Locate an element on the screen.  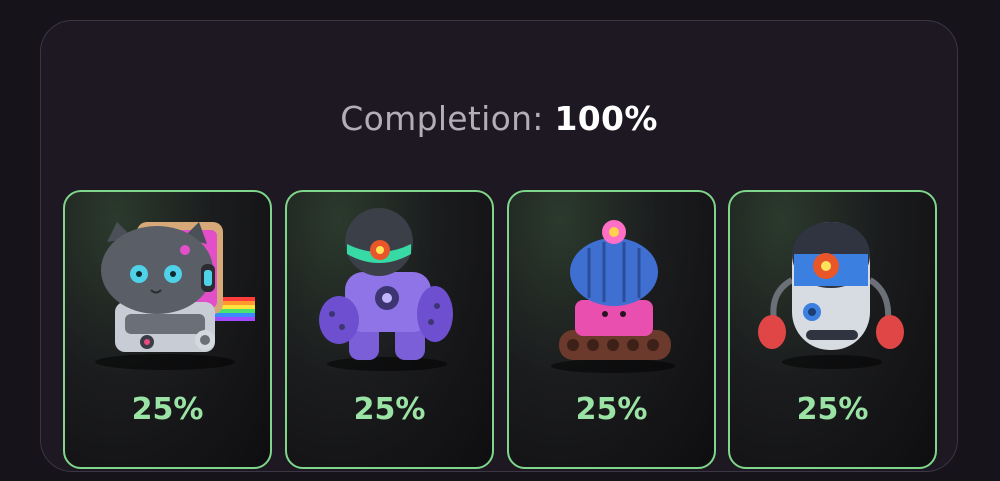
nft-card-cactus-tank-robot: 25% is located at coordinates (611, 329).